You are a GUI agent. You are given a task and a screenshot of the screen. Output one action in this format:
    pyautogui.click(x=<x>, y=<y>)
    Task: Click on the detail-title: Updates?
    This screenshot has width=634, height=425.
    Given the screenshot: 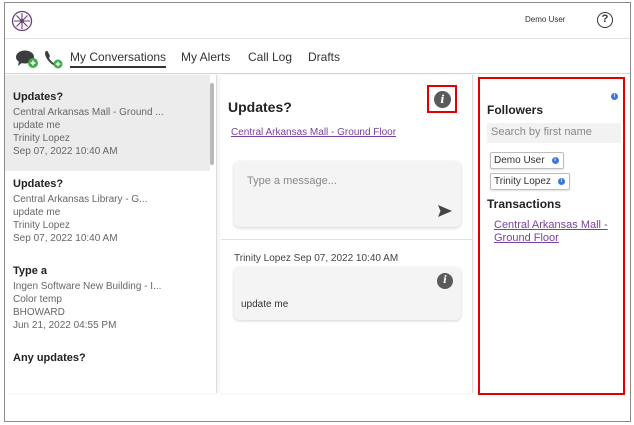 What is the action you would take?
    pyautogui.click(x=260, y=107)
    